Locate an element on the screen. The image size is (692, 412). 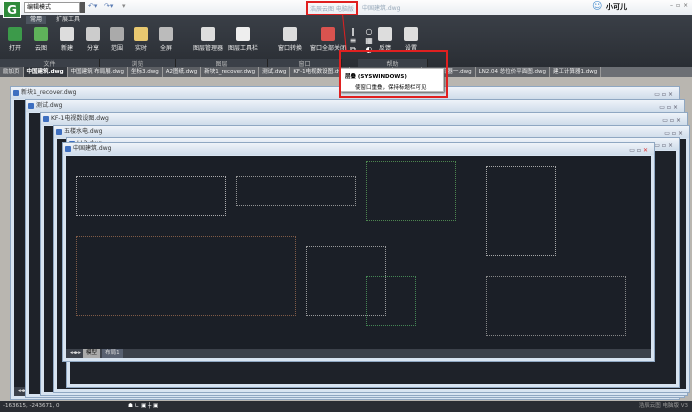
window-title: 测试.dwg is located at coordinates (49, 105).